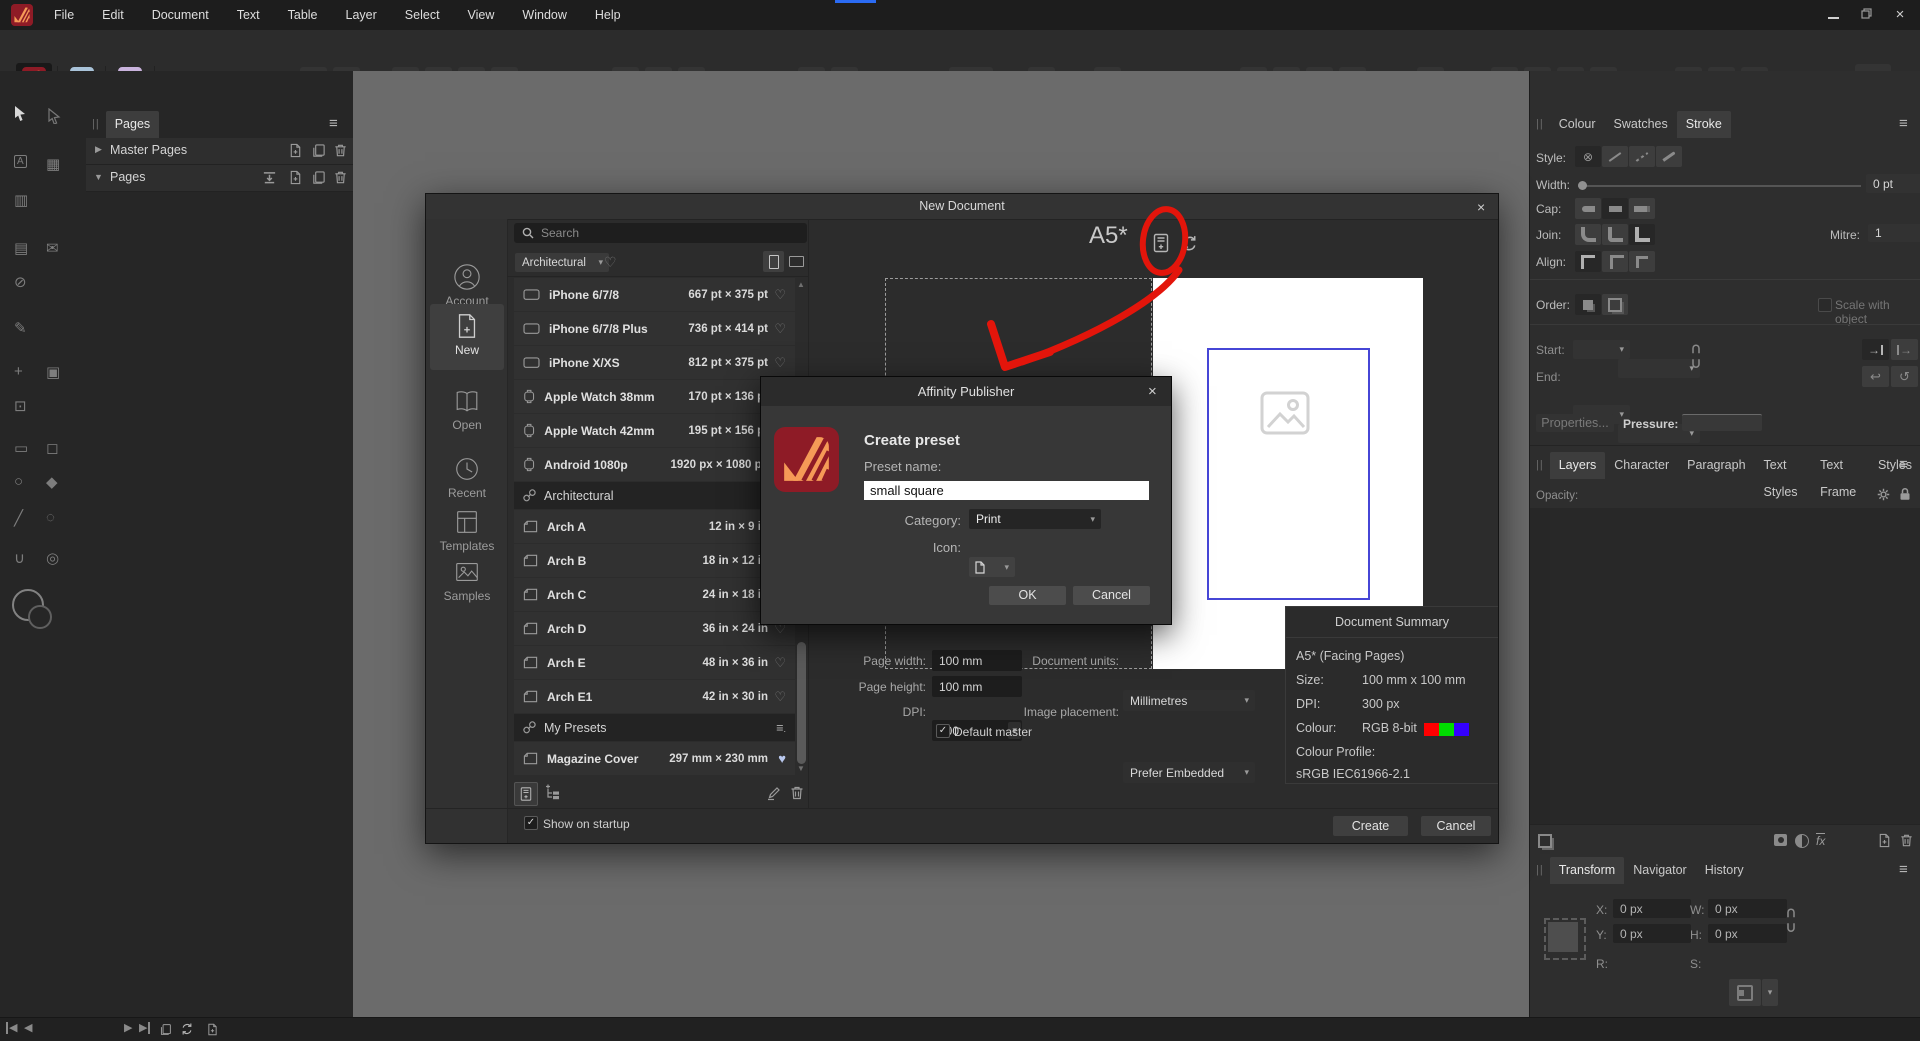 This screenshot has height=1041, width=1920. What do you see at coordinates (21, 248) in the screenshot?
I see `picture-frame-tool-icon: ▤` at bounding box center [21, 248].